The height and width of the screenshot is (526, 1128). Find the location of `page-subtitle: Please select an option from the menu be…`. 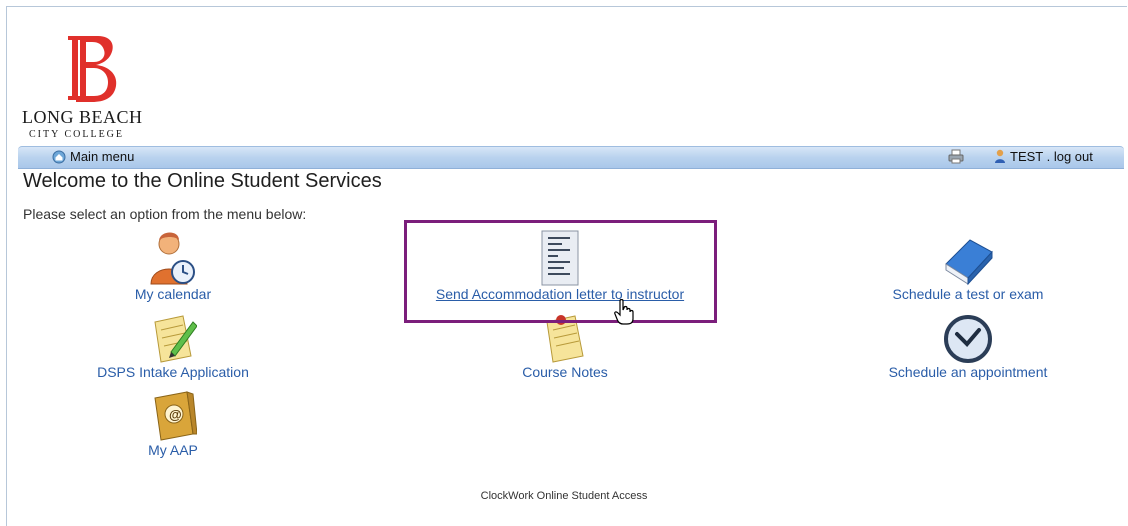

page-subtitle: Please select an option from the menu be… is located at coordinates (165, 214).